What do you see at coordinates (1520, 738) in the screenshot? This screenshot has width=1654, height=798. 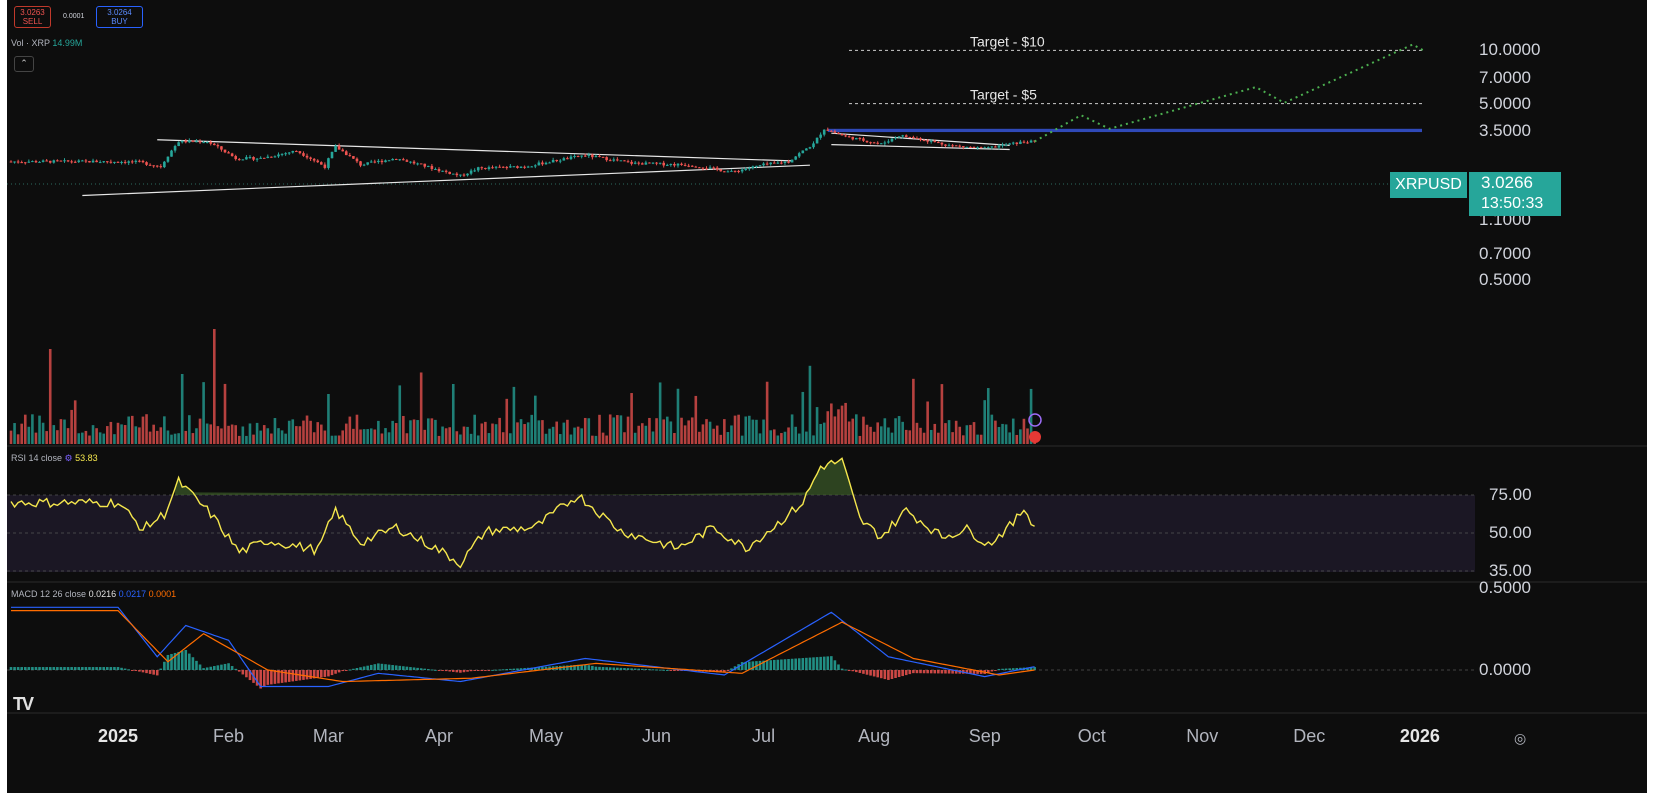 I see `settings-icon: ◎` at bounding box center [1520, 738].